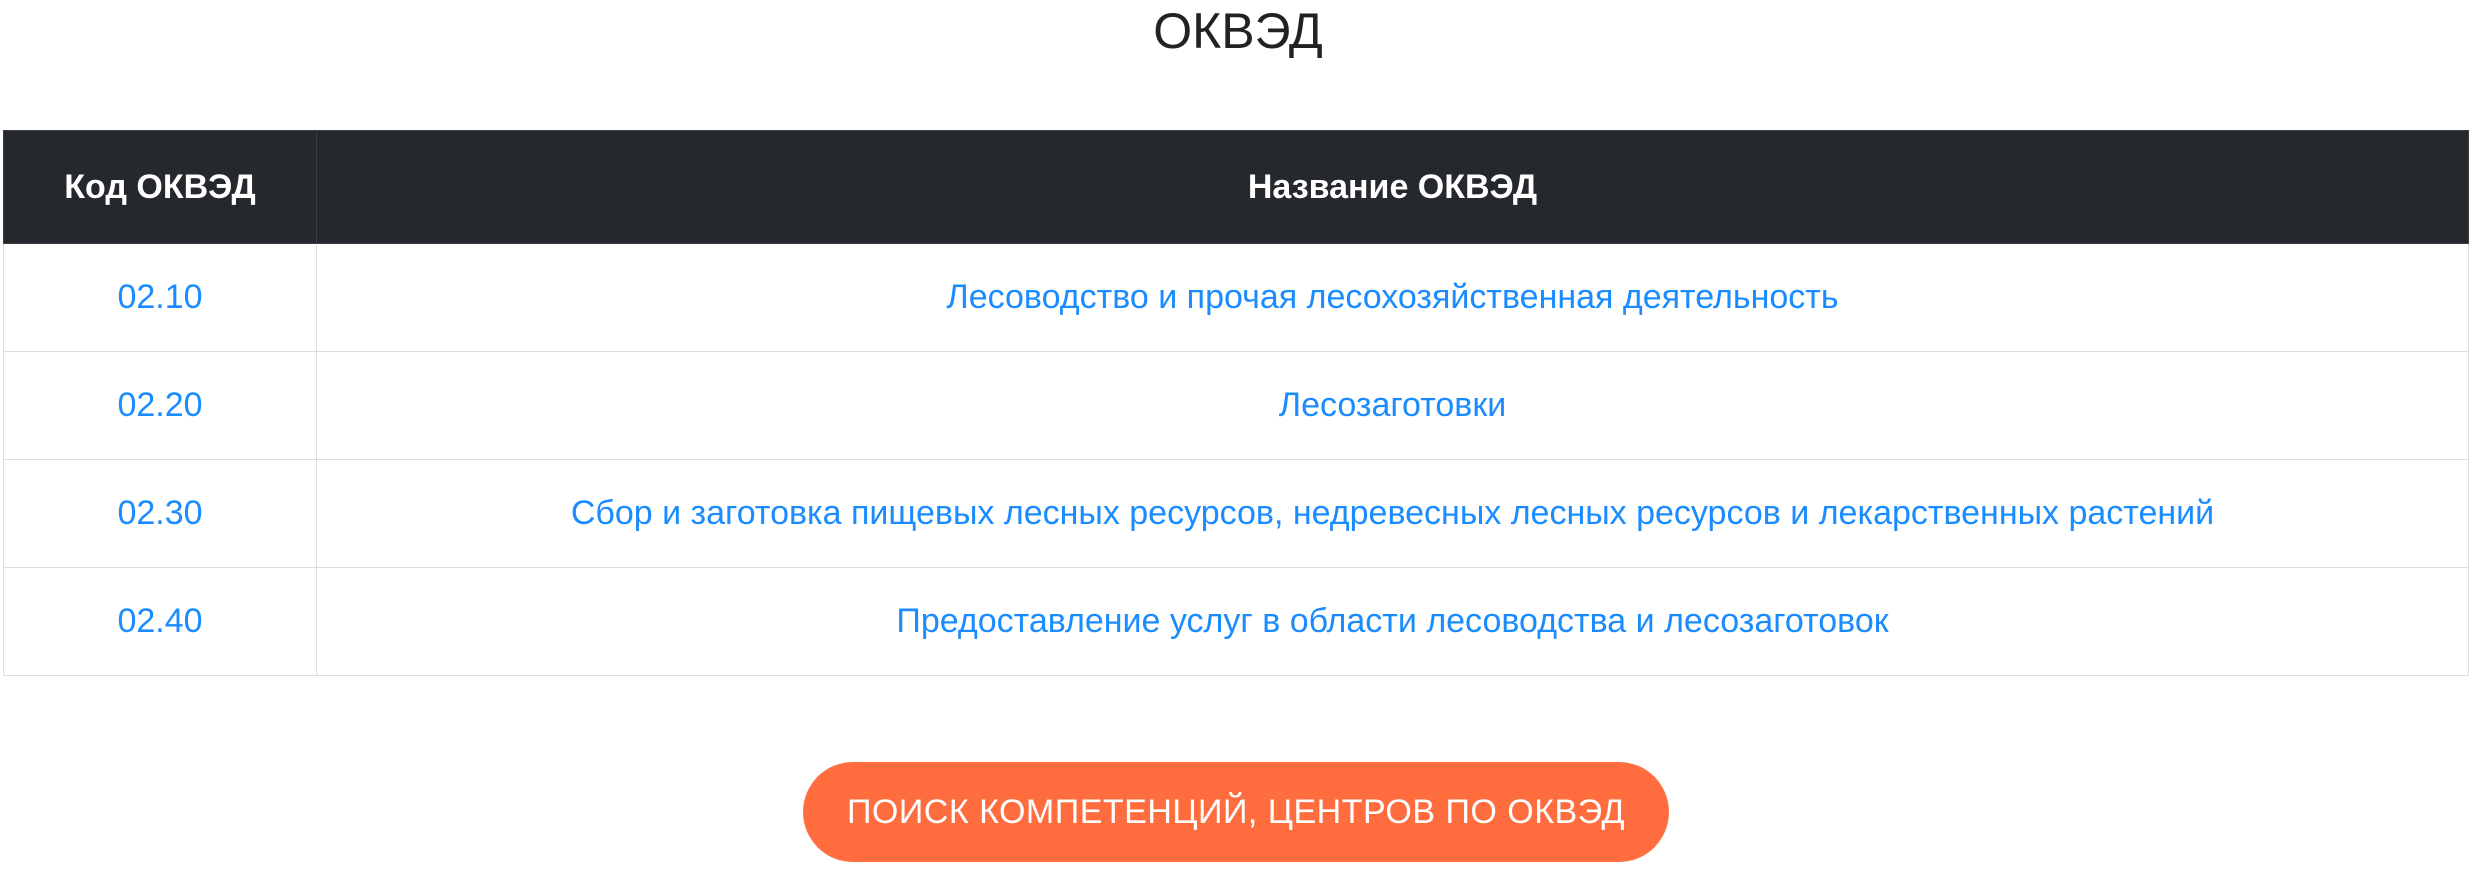  I want to click on table-row: 02.20 Лесозаготовки, so click(1236, 405).